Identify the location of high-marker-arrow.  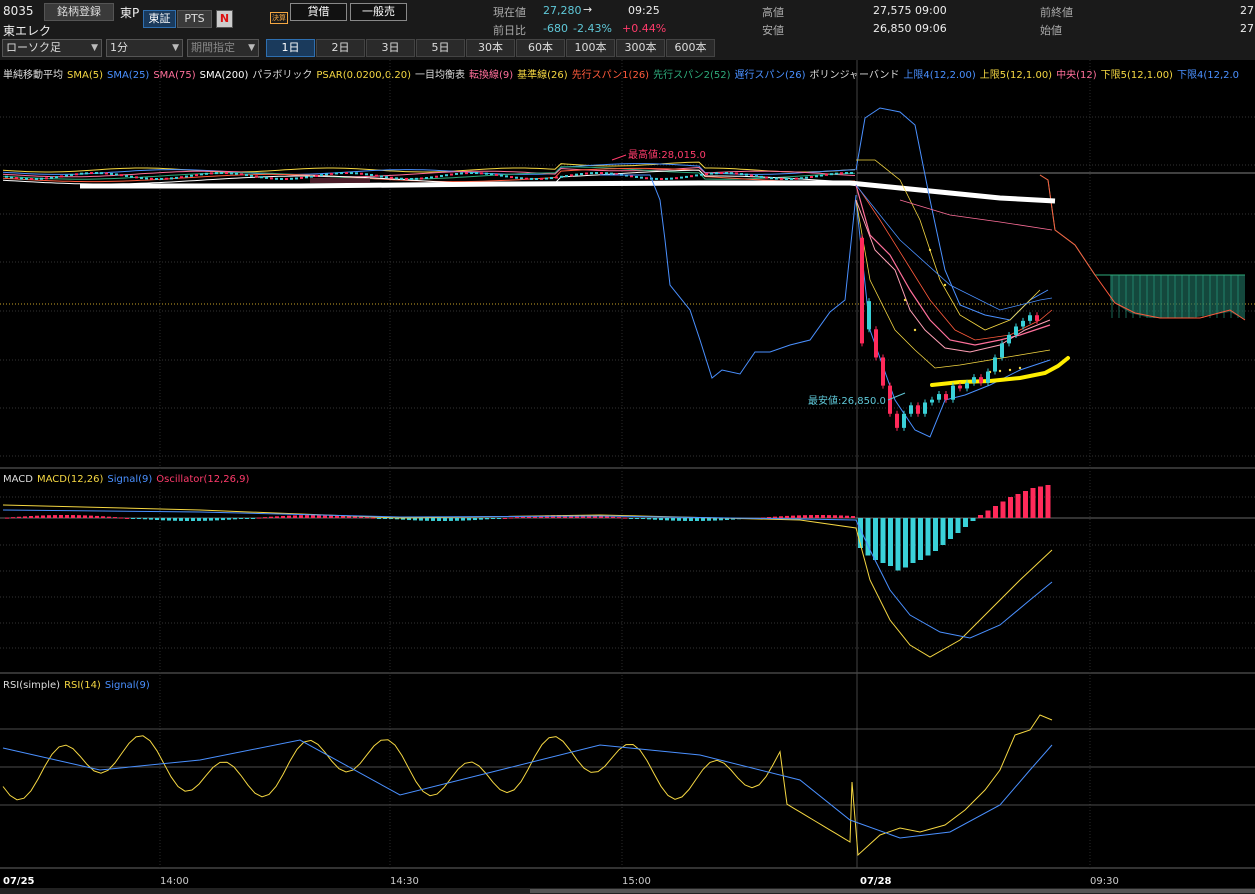
(619, 157).